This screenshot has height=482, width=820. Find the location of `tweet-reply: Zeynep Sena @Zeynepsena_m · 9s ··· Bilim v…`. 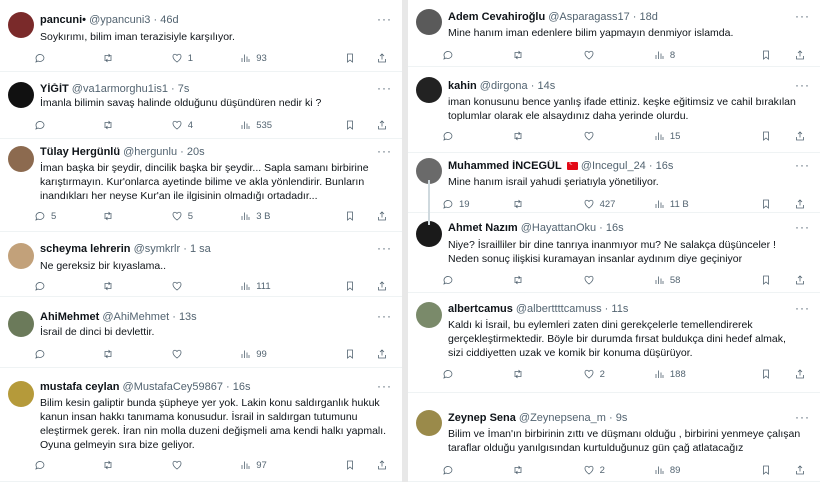

tweet-reply: Zeynep Sena @Zeynepsena_m · 9s ··· Bilim v… is located at coordinates (614, 437).